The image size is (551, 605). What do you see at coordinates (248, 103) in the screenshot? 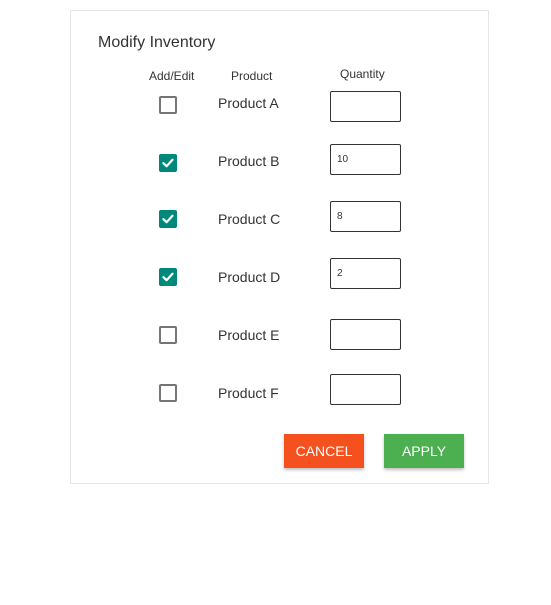
I see `product-label: Product A` at bounding box center [248, 103].